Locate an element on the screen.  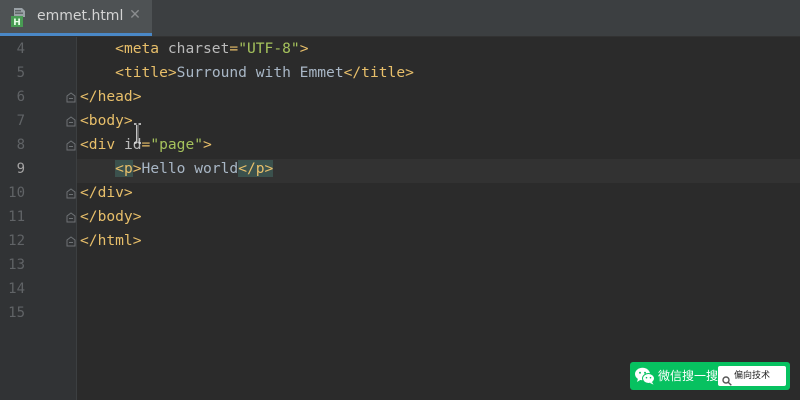
line-number: 5 is located at coordinates (20, 73).